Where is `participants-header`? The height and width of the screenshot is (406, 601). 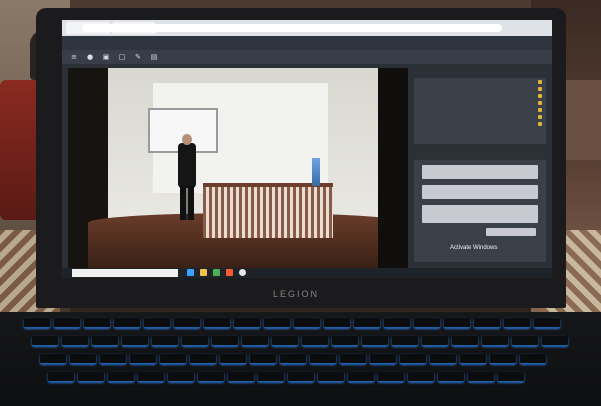
participants-header is located at coordinates (480, 73).